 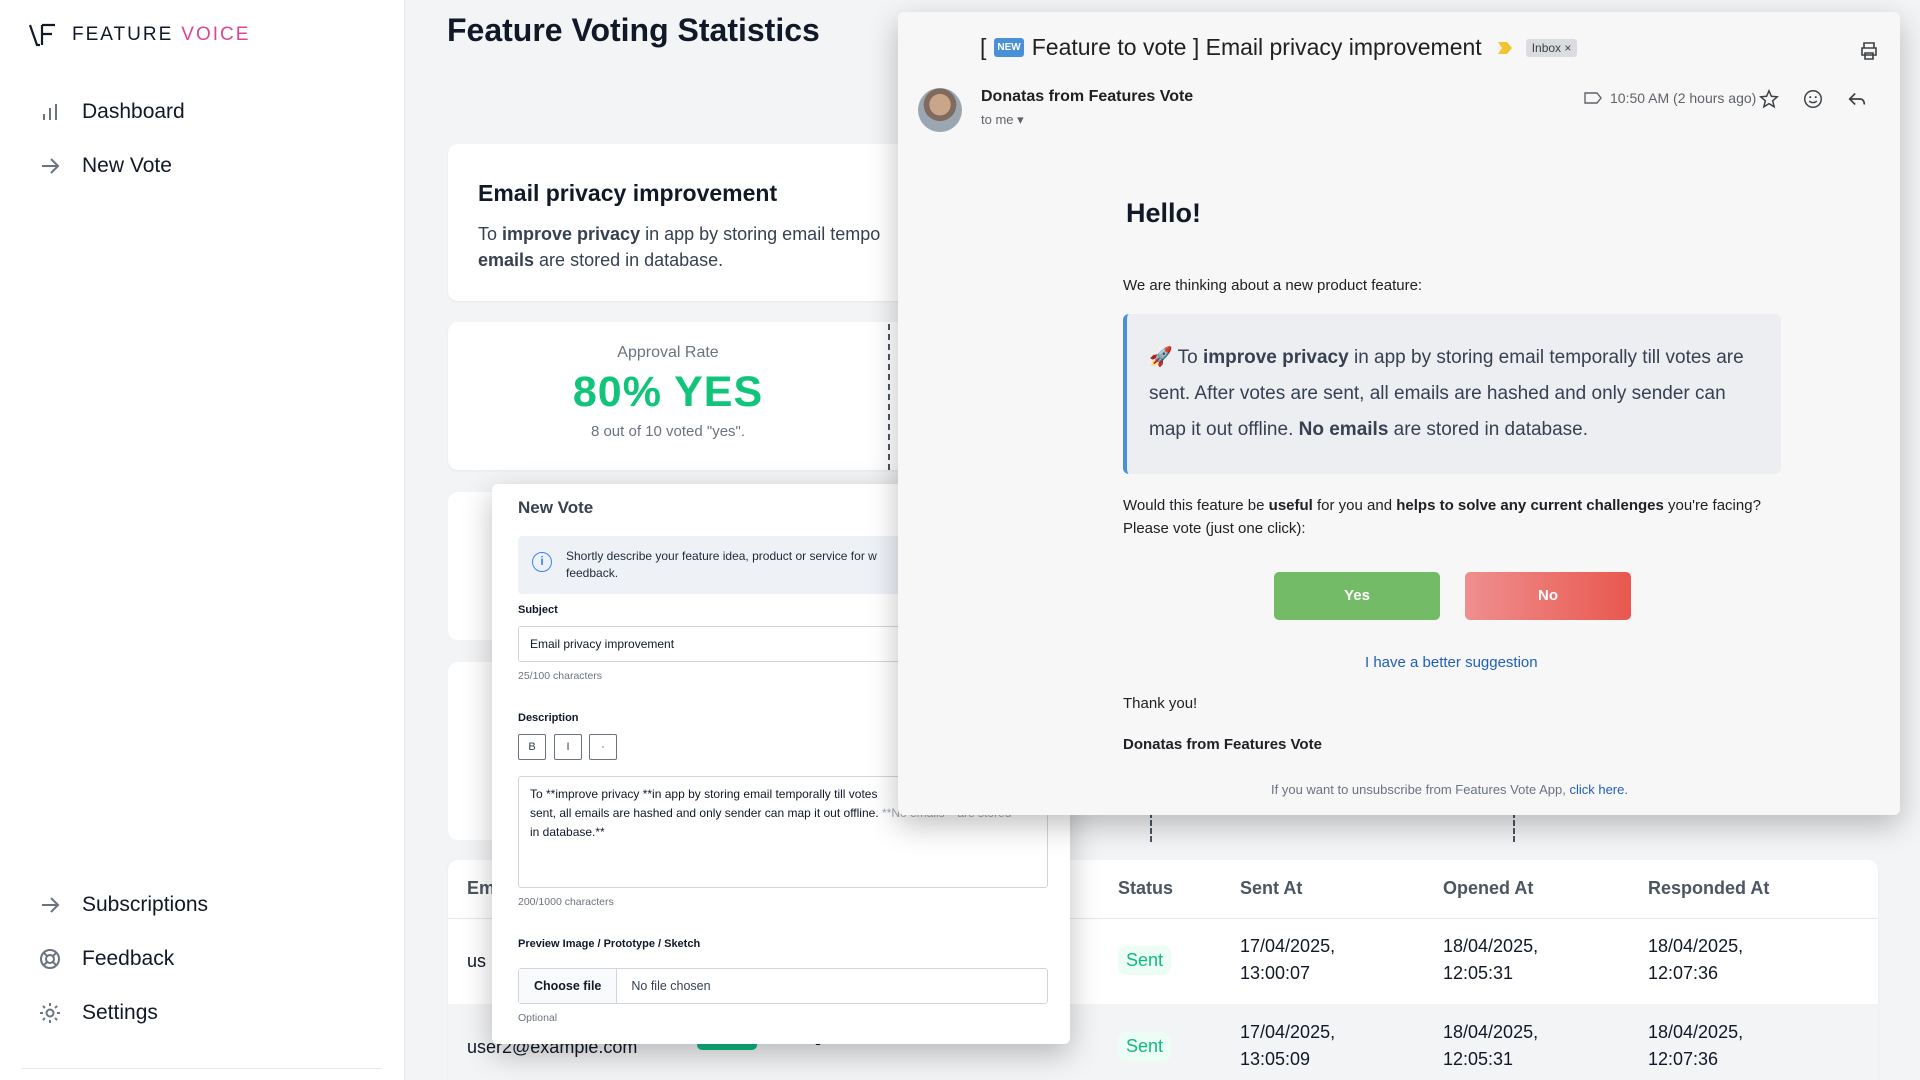 I want to click on app-logo: FEATURE VOICE, so click(x=139, y=35).